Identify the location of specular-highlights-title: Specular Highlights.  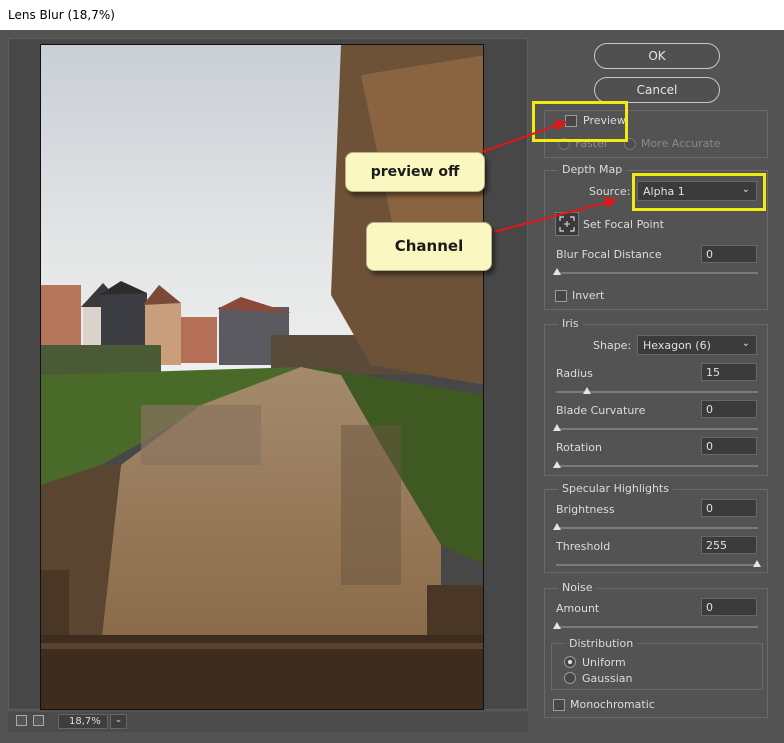
(615, 488).